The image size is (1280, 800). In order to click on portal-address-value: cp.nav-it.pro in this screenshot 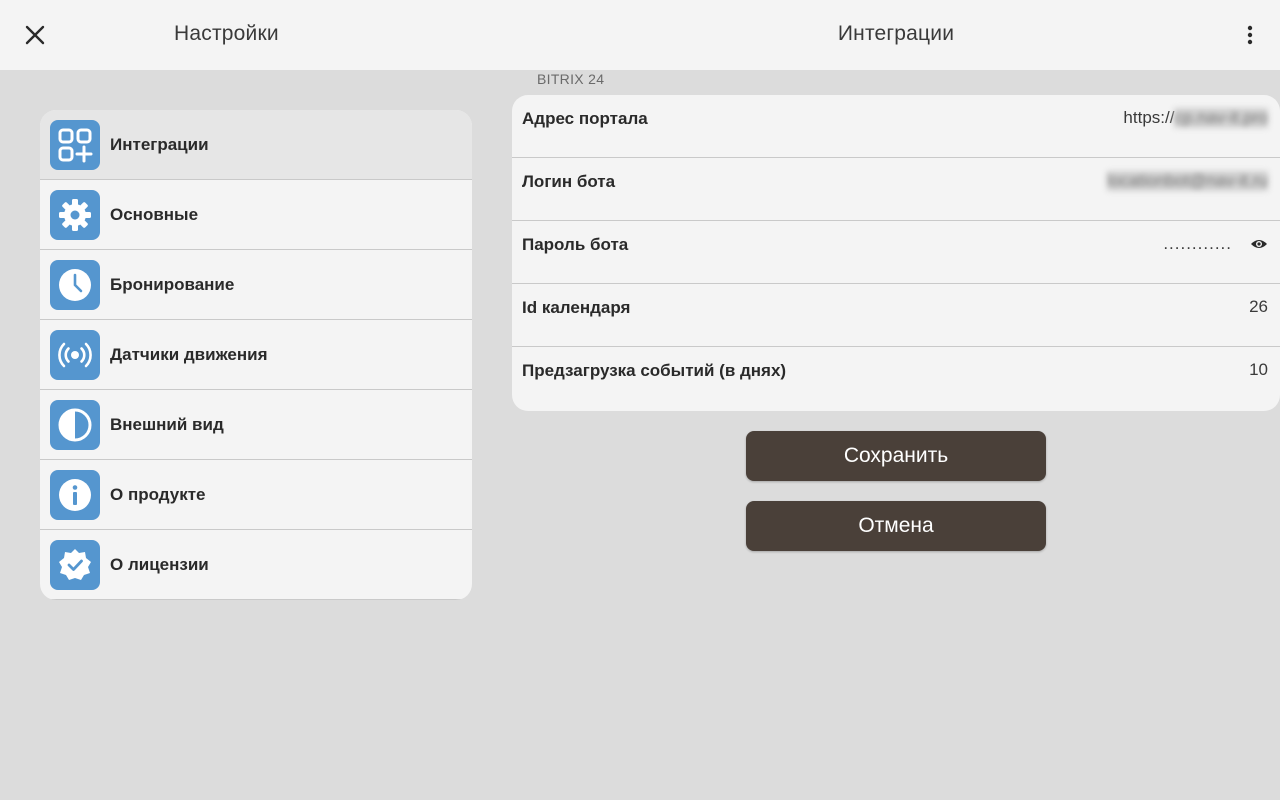, I will do `click(1221, 118)`.